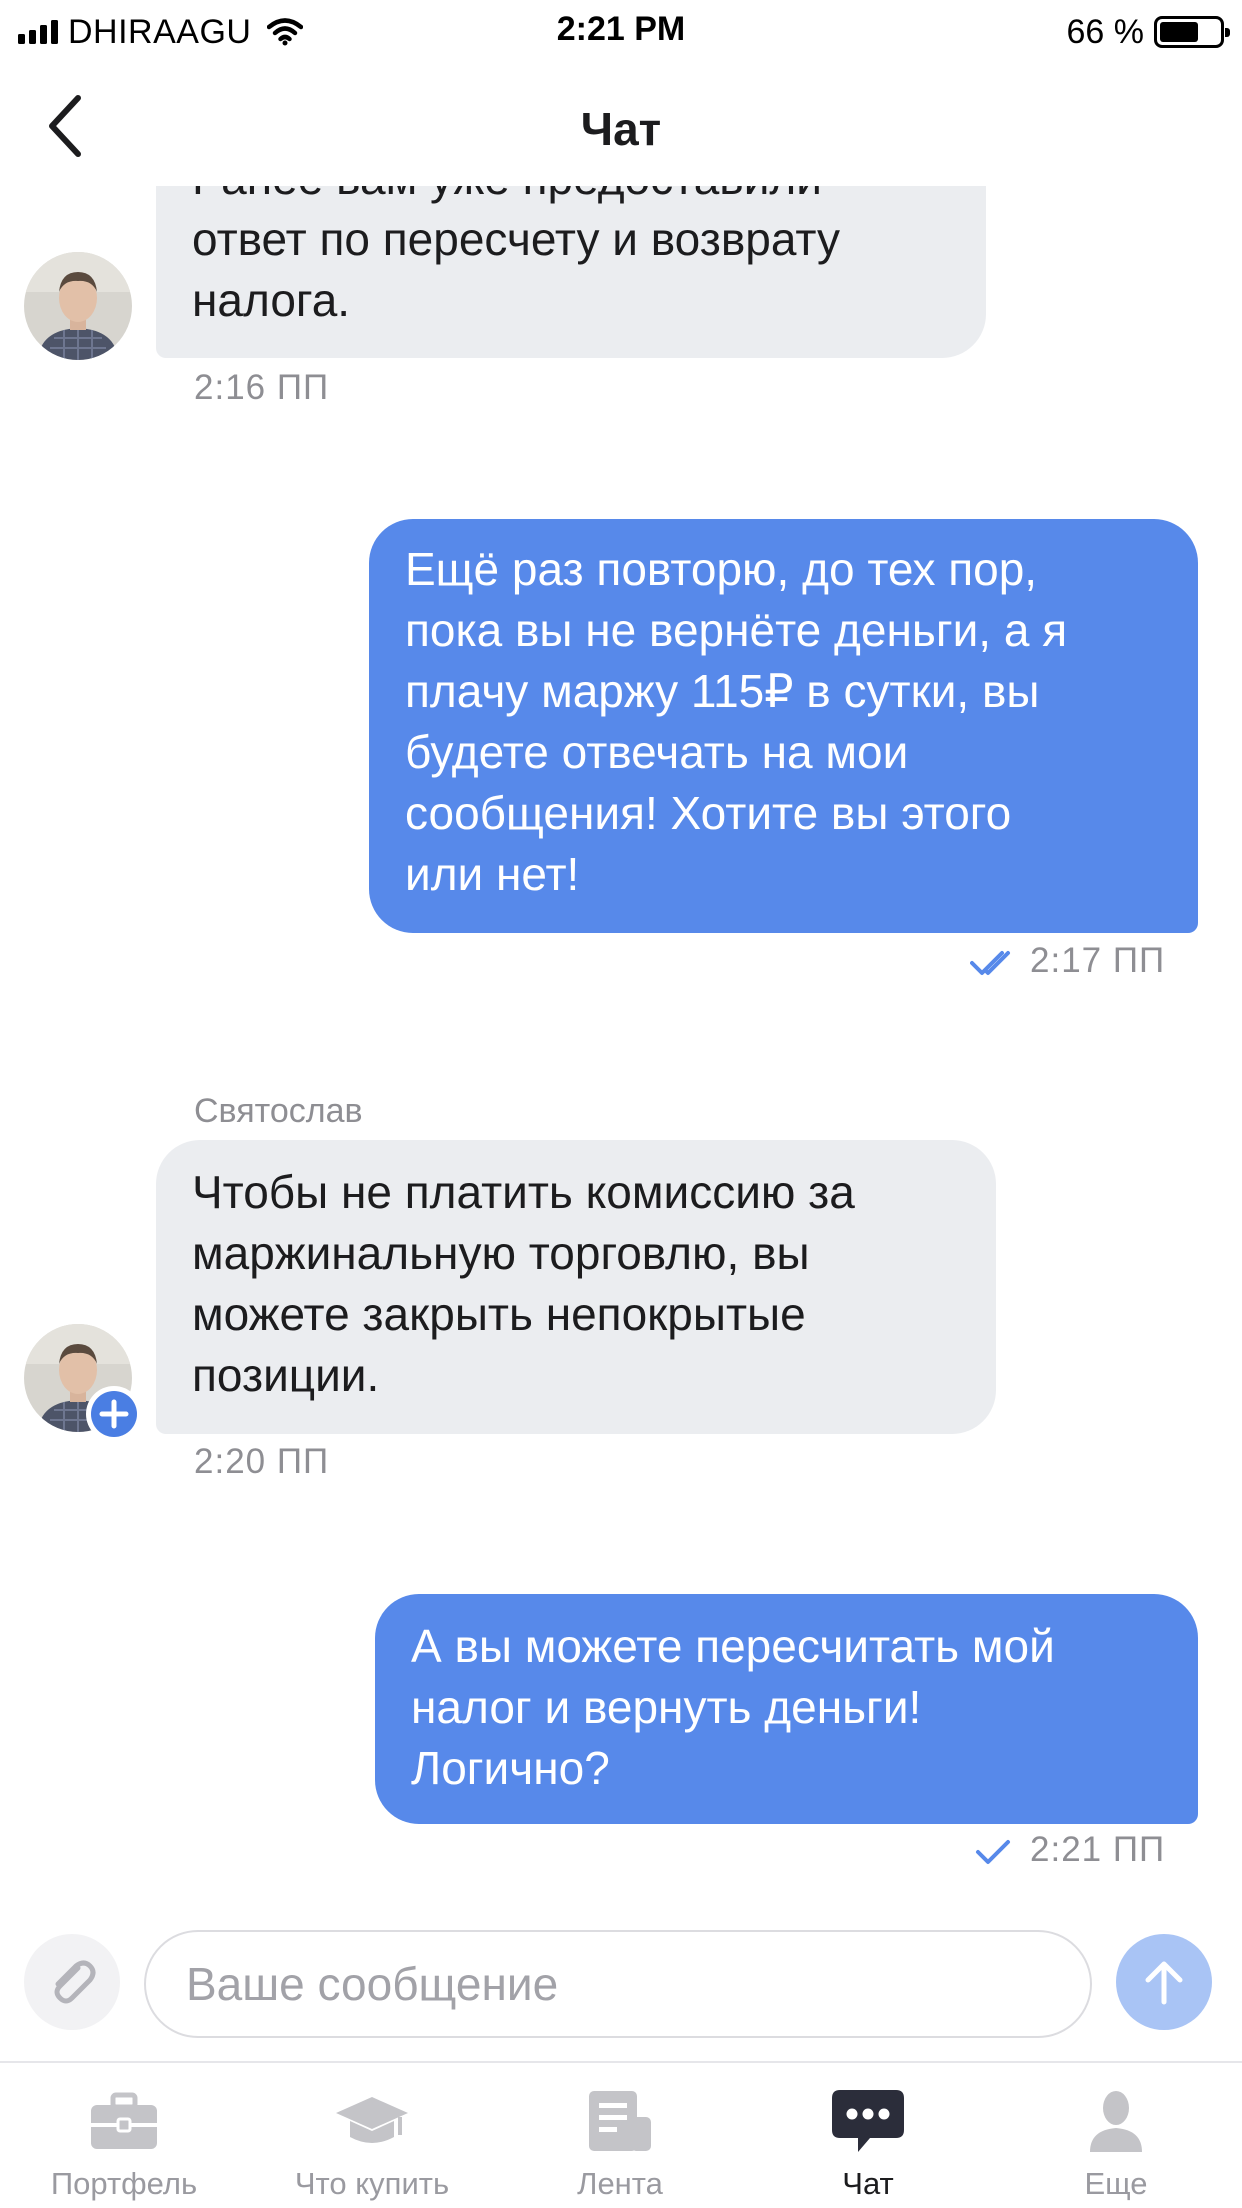 This screenshot has height=2208, width=1242. What do you see at coordinates (618, 1984) in the screenshot?
I see `message-input` at bounding box center [618, 1984].